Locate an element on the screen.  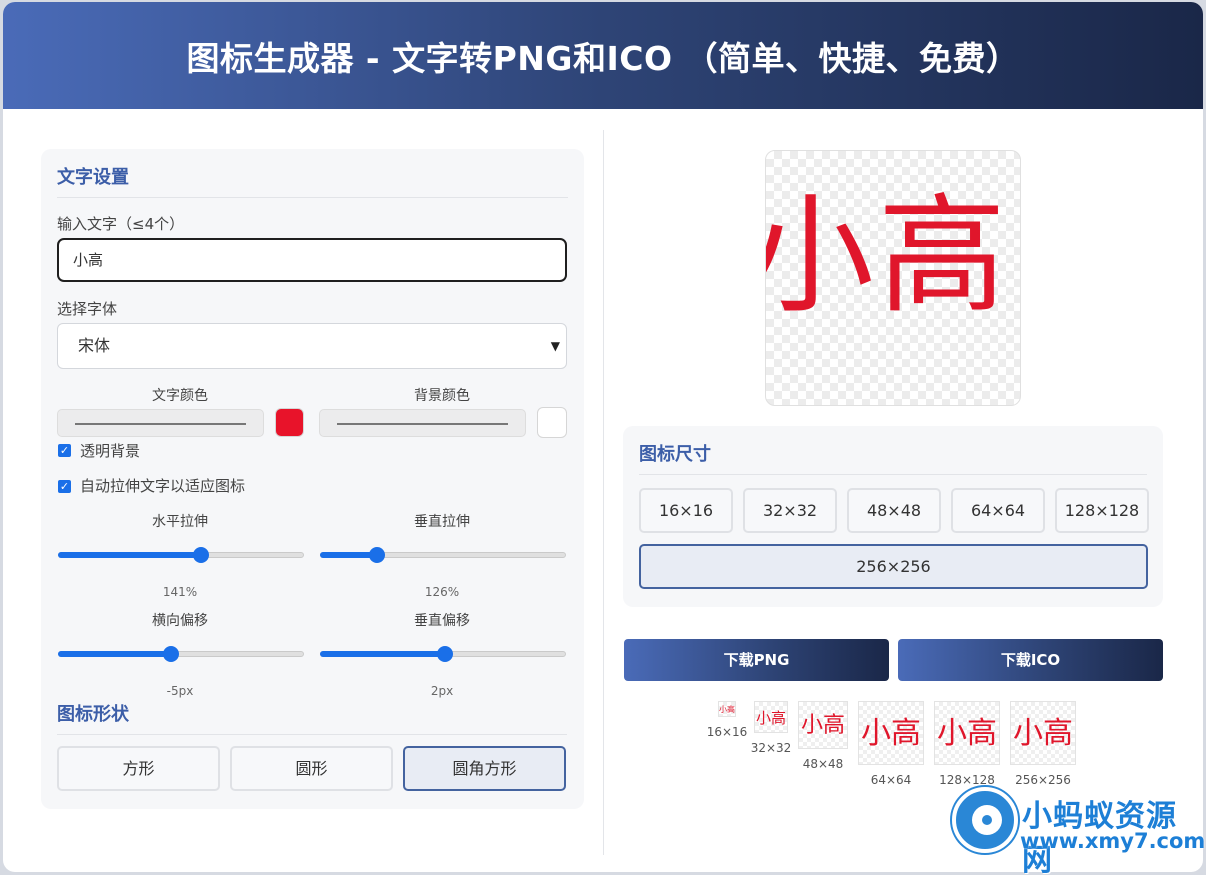
size-16-button: 16×16 is located at coordinates (686, 510).